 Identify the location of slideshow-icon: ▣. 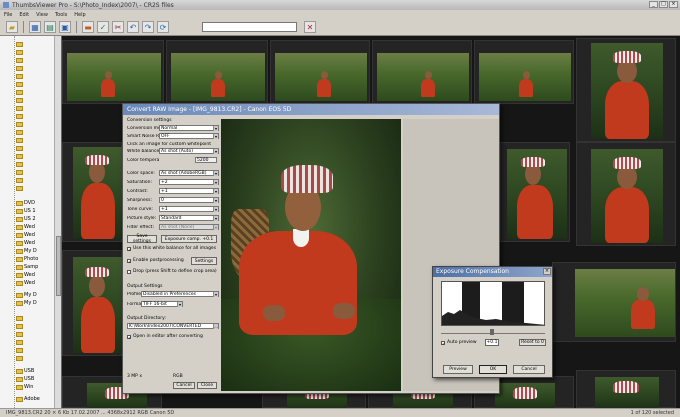
(65, 27).